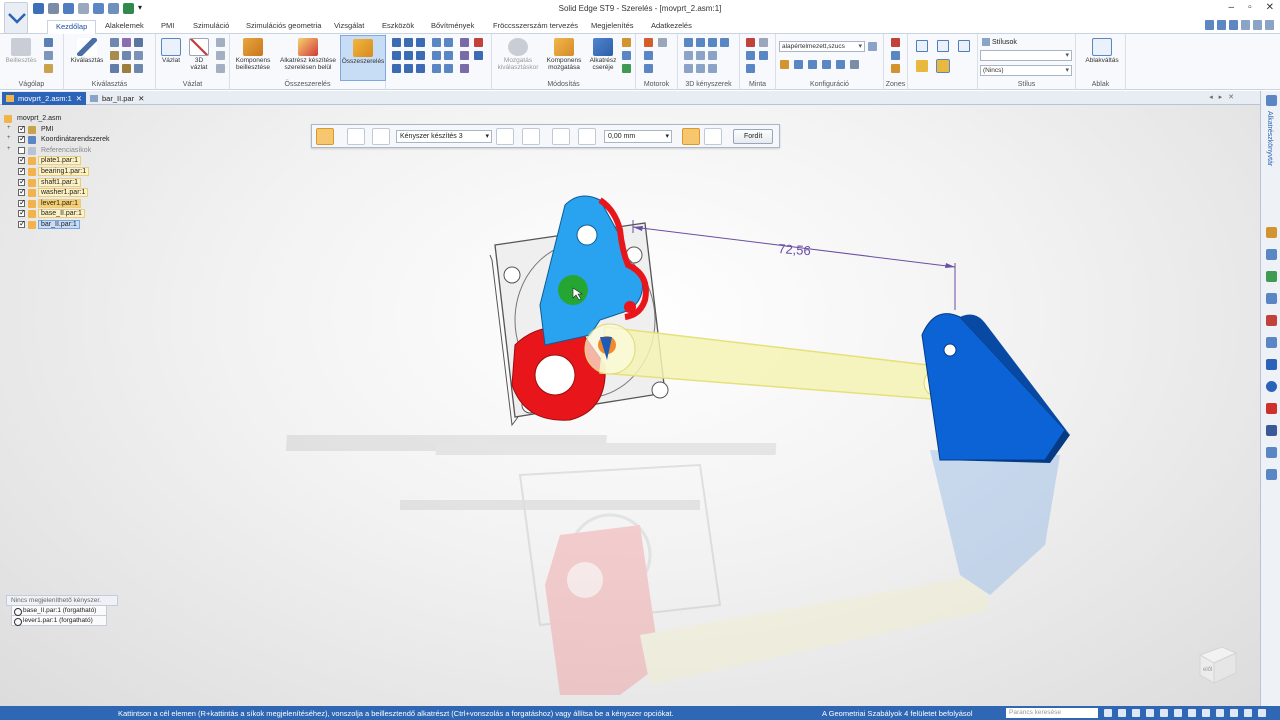 This screenshot has height=720, width=1280. Describe the element at coordinates (396, 42) in the screenshot. I see `mate-icon` at that location.